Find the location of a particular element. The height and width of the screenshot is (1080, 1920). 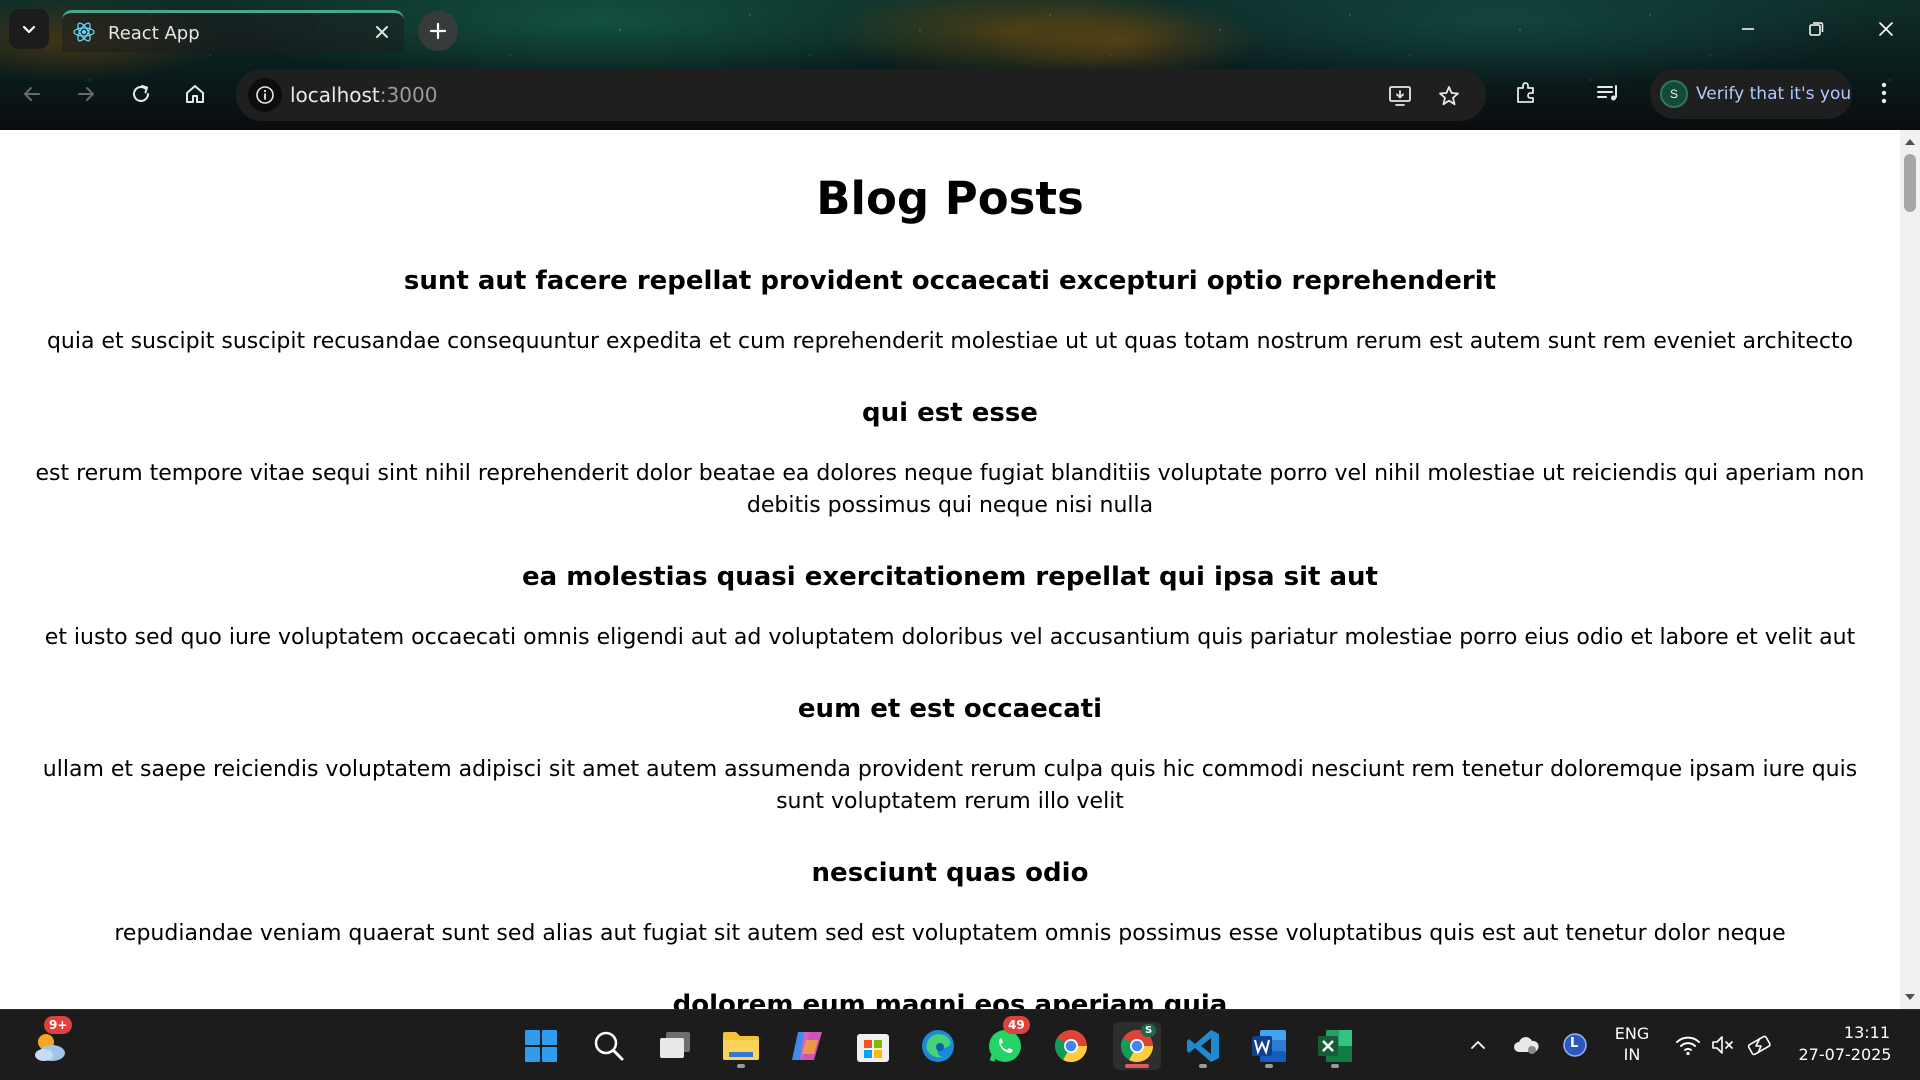

chrome-icon is located at coordinates (1070, 1046).